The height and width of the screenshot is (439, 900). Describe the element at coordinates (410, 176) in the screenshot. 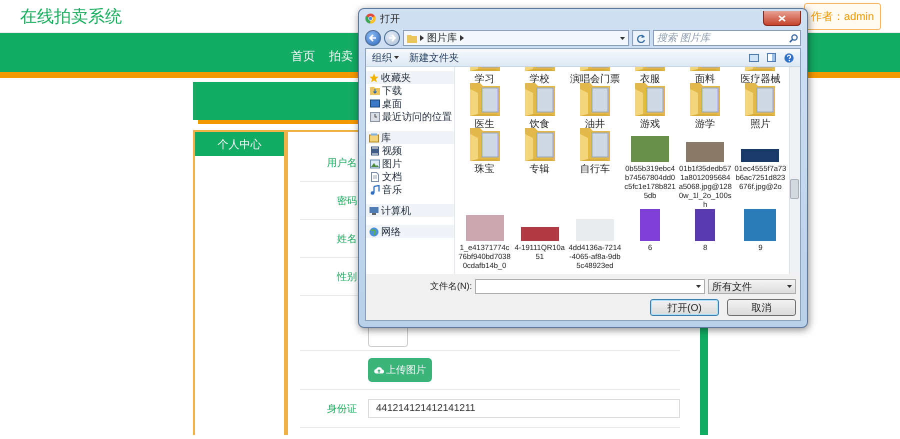

I see `nav-pane-item: 文档` at that location.